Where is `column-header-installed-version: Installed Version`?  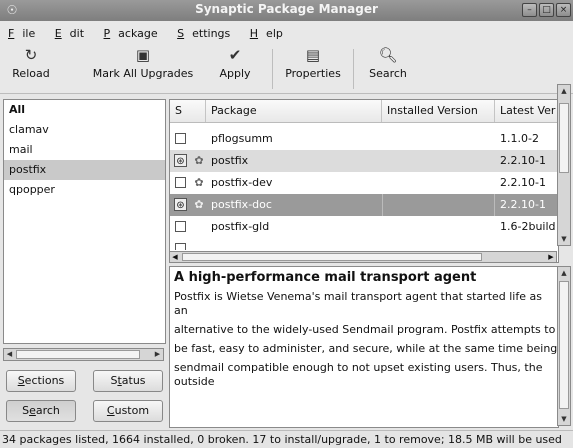 column-header-installed-version: Installed Version is located at coordinates (438, 111).